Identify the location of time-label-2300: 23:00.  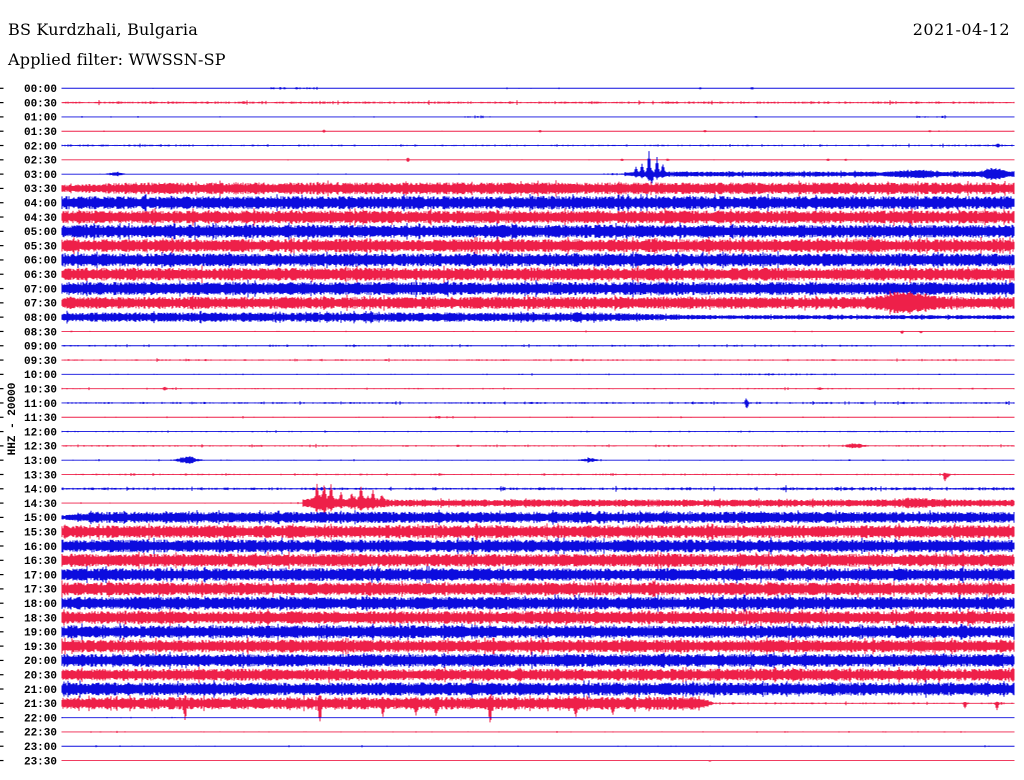
(40, 748).